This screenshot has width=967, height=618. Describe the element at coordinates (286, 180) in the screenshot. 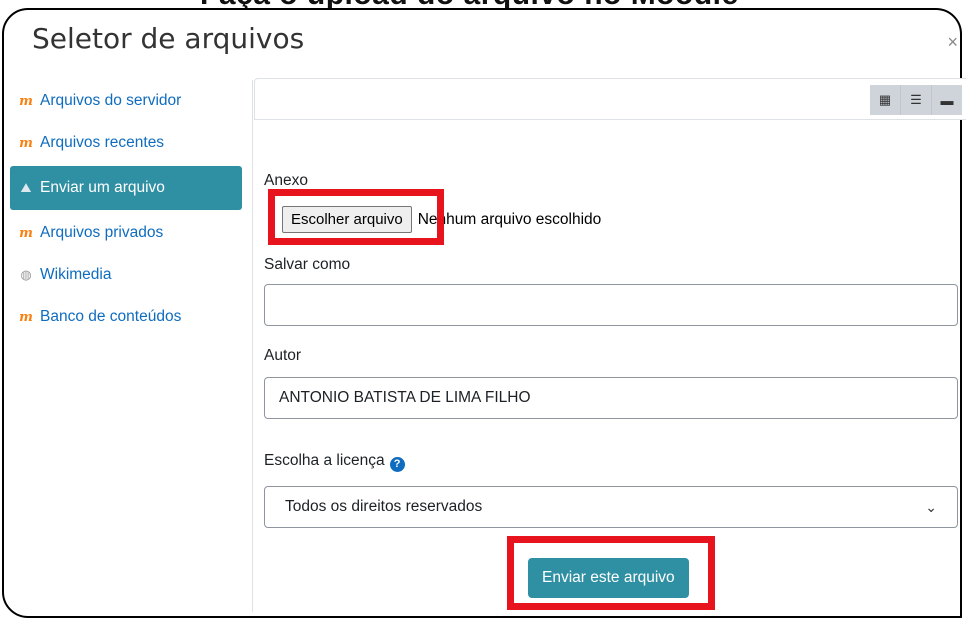

I see `attachment-label: Anexo` at that location.